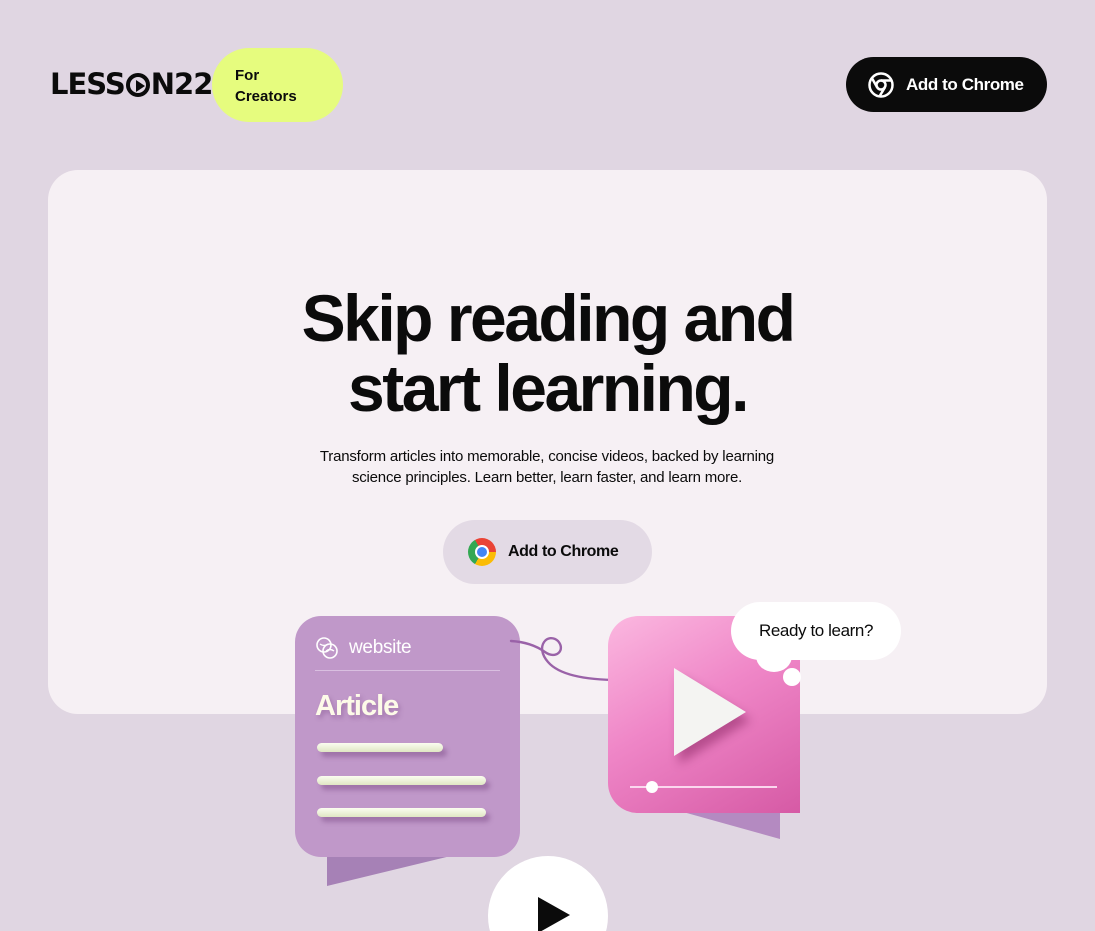 The height and width of the screenshot is (931, 1095). Describe the element at coordinates (407, 670) in the screenshot. I see `article-divider` at that location.